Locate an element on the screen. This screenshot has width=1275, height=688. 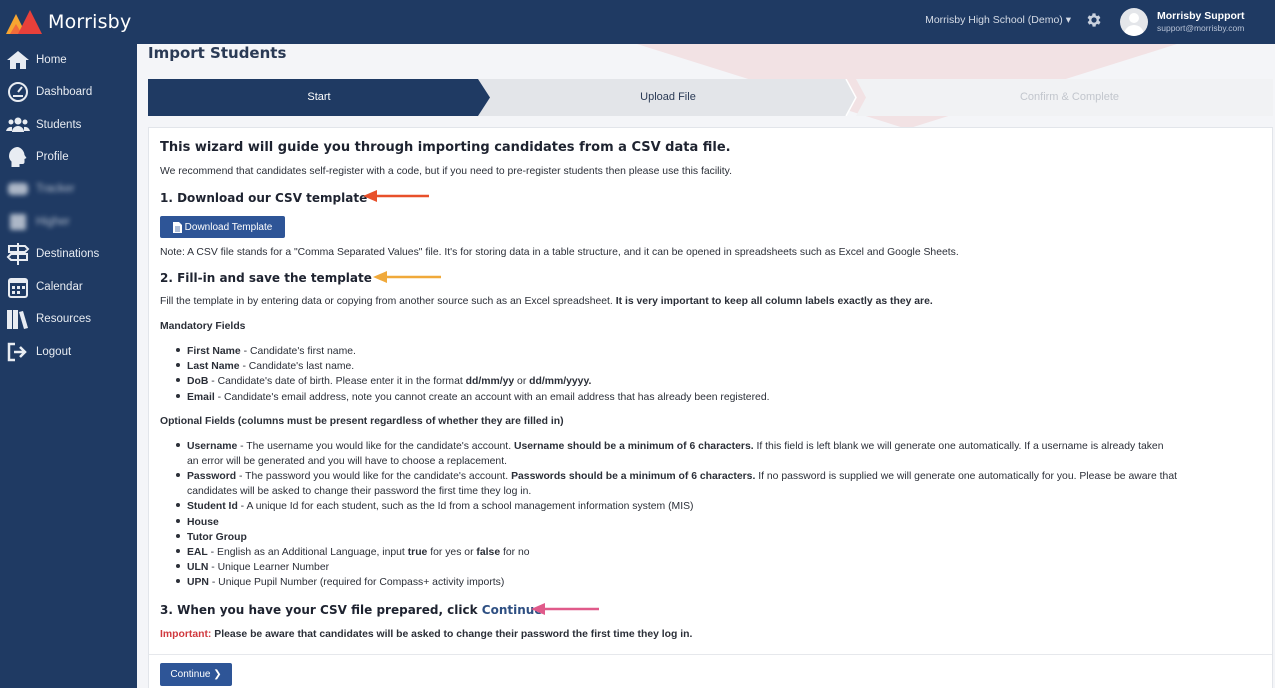
mandatory-fields-title: Mandatory Fields is located at coordinates (203, 326).